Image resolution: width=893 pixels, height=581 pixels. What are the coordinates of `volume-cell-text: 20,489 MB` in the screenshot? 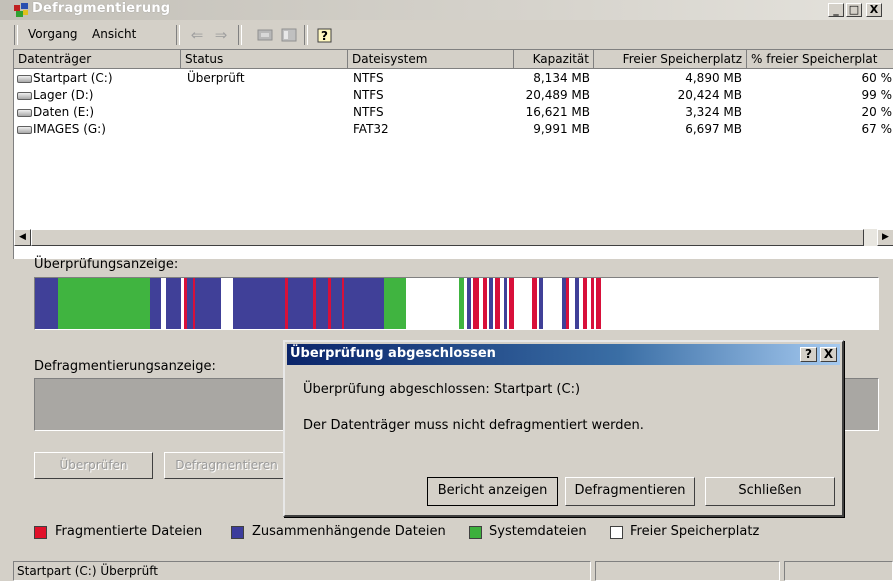 It's located at (557, 95).